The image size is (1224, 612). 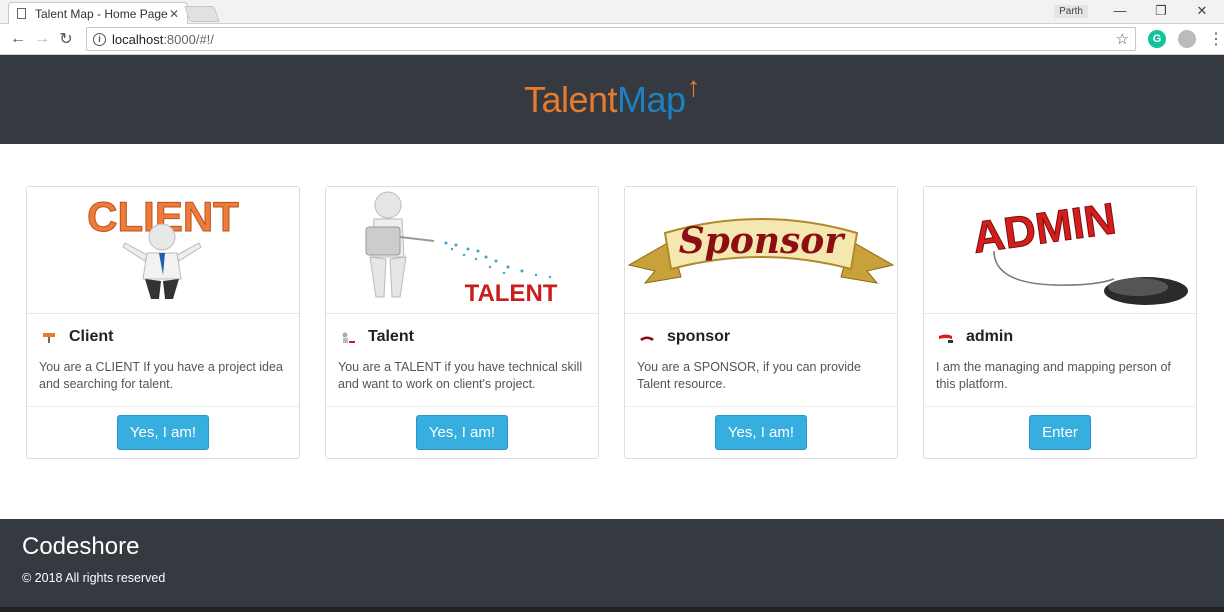 I want to click on admin-illustration: ADMIN, so click(x=1078, y=249).